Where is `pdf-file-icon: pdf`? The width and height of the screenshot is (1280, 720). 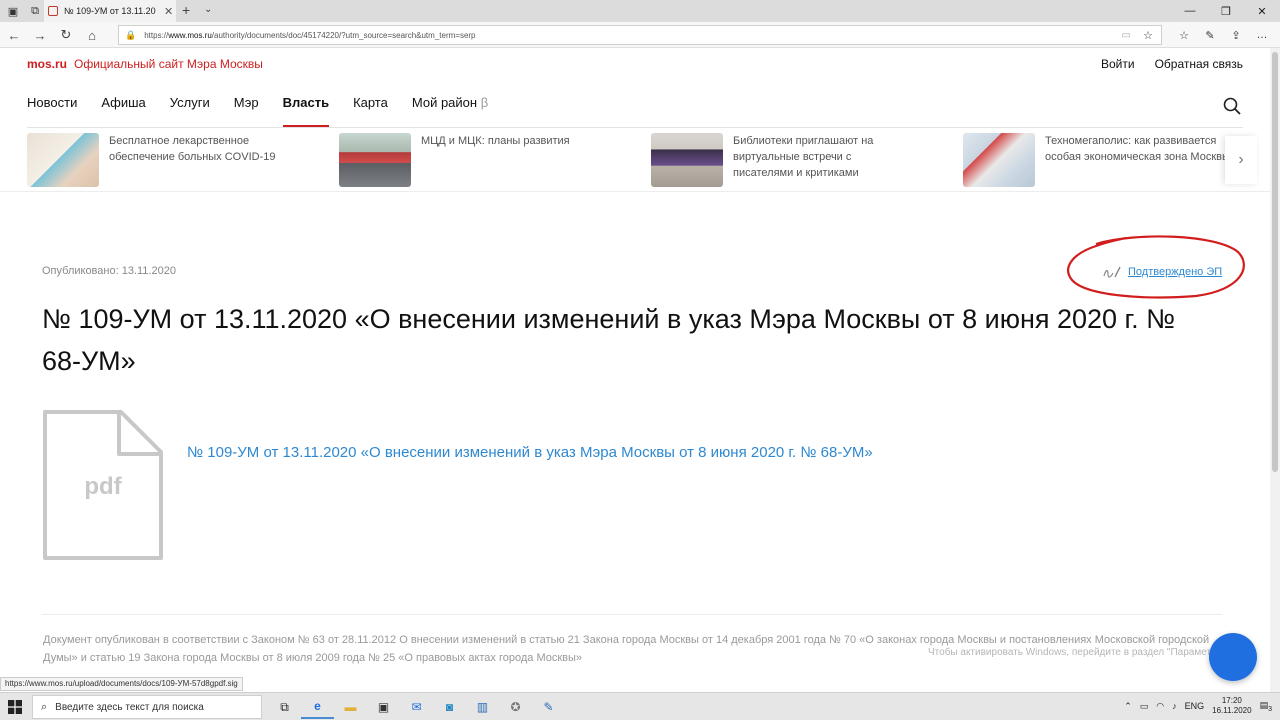
pdf-file-icon: pdf is located at coordinates (103, 485).